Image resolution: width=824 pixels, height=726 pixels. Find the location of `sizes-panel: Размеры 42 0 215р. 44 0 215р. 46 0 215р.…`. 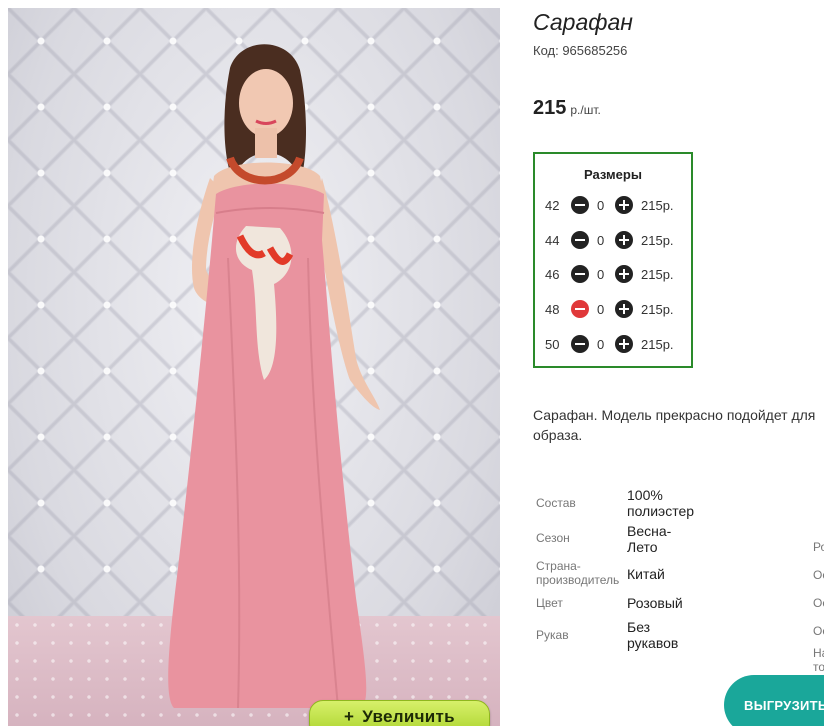

sizes-panel: Размеры 42 0 215р. 44 0 215р. 46 0 215р.… is located at coordinates (613, 260).